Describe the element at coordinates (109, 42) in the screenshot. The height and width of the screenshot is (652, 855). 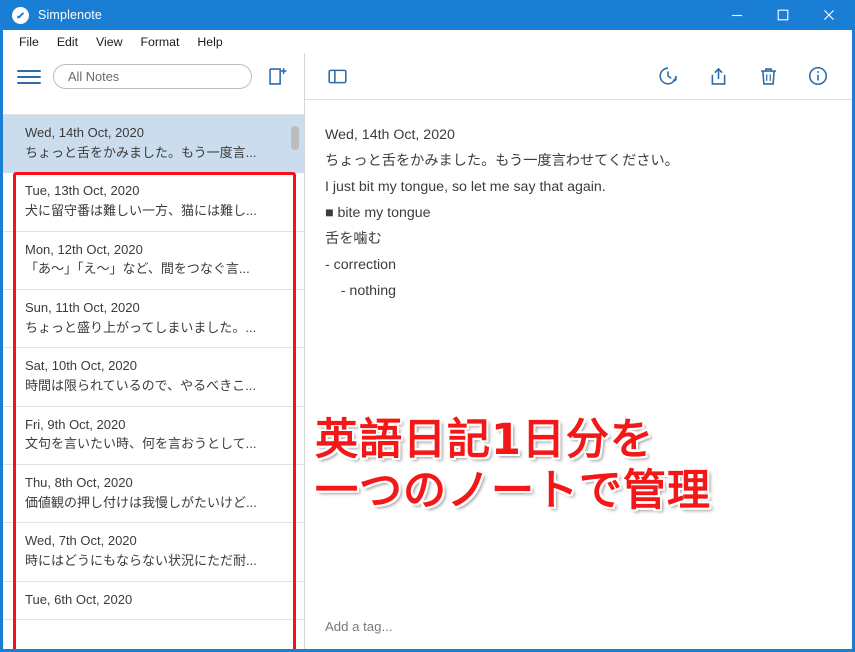
I see `menu-item-view: View` at that location.